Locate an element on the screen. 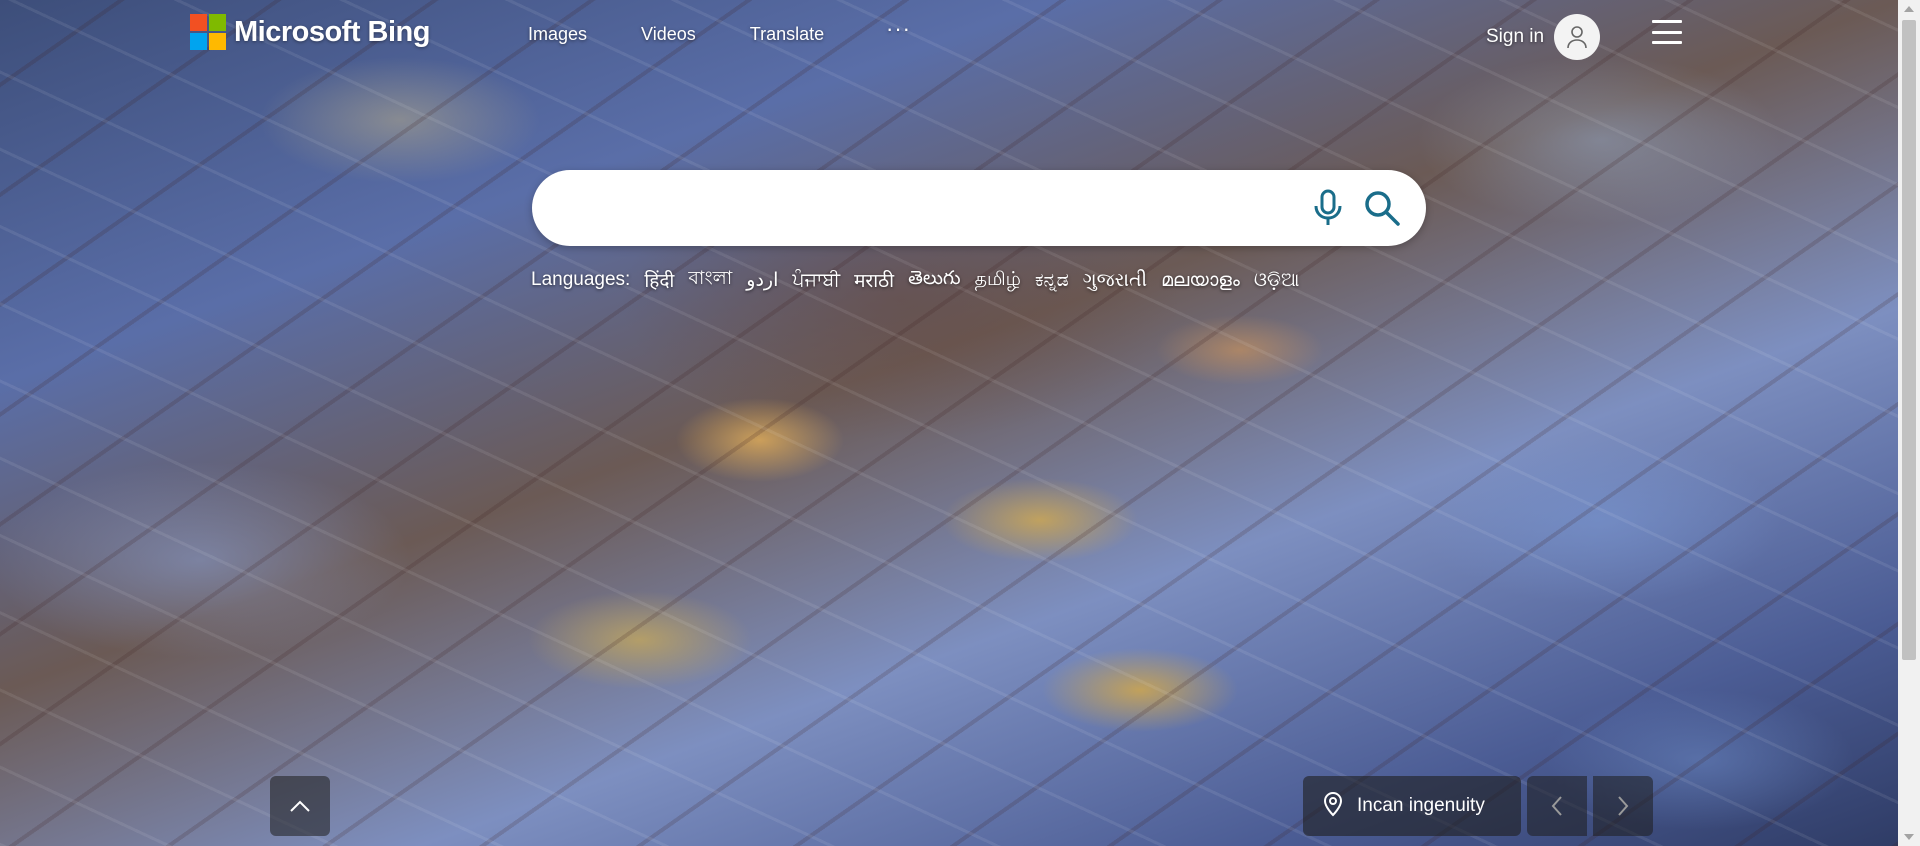 This screenshot has height=846, width=1920. top-nav: Images Videos Translate ··· is located at coordinates (719, 30).